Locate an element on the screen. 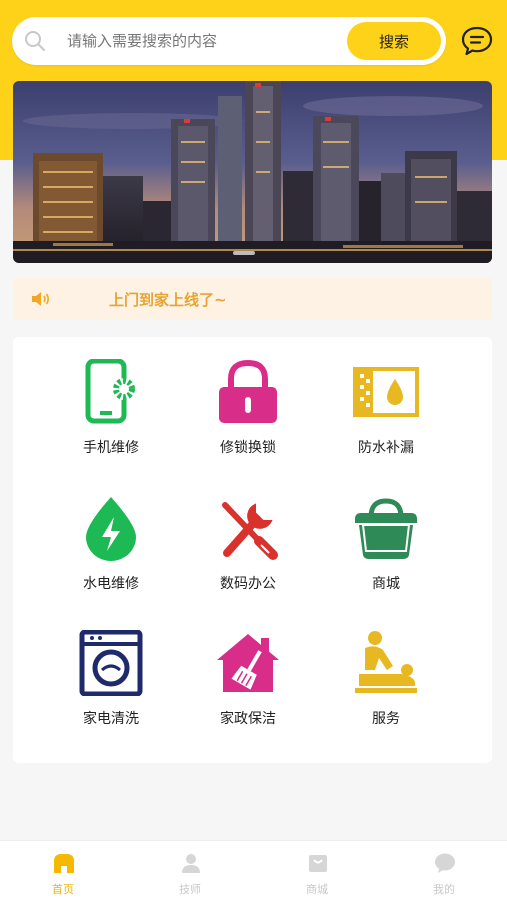 Image resolution: width=507 pixels, height=900 pixels. service-digital-office: 数码办公 is located at coordinates (248, 545).